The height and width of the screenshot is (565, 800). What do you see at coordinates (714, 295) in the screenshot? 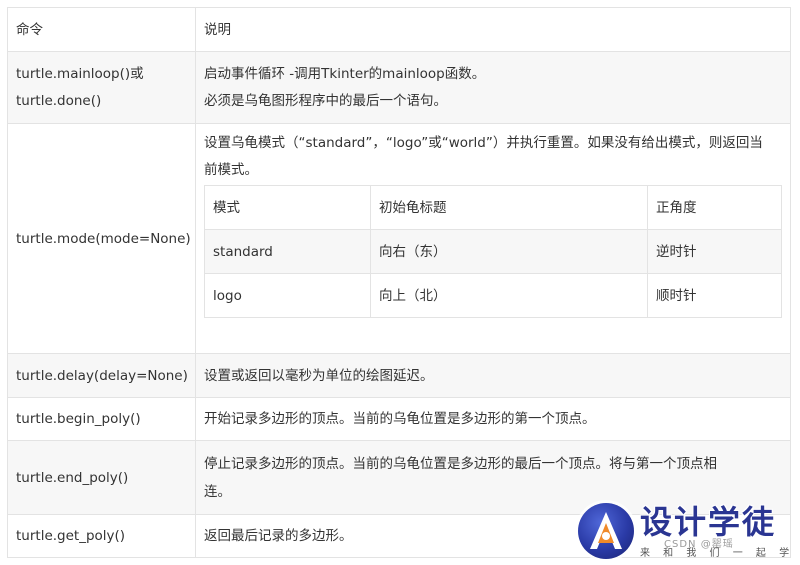
I see `mode-cell: 顺时针` at bounding box center [714, 295].